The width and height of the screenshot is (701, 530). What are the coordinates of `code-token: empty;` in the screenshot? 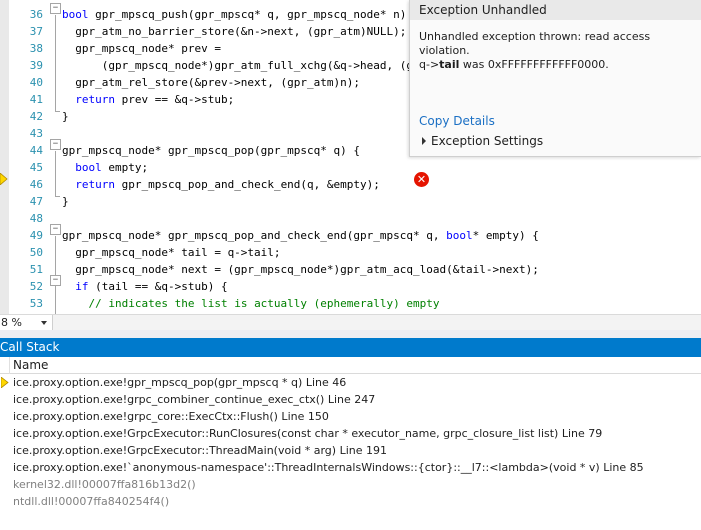 It's located at (125, 167).